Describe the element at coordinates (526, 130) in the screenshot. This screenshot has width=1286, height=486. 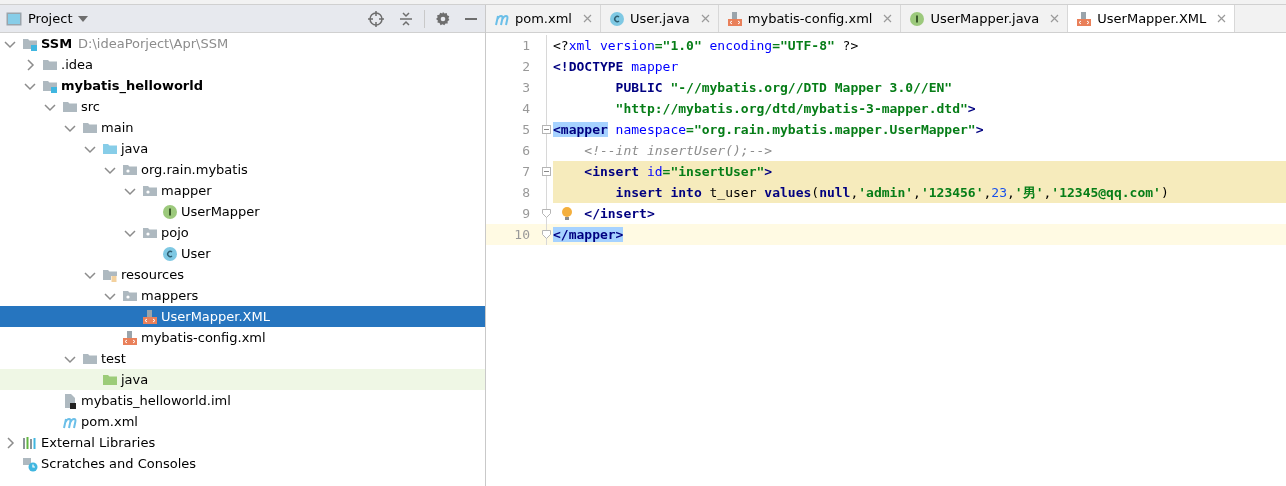
I see `line-number: 5` at that location.